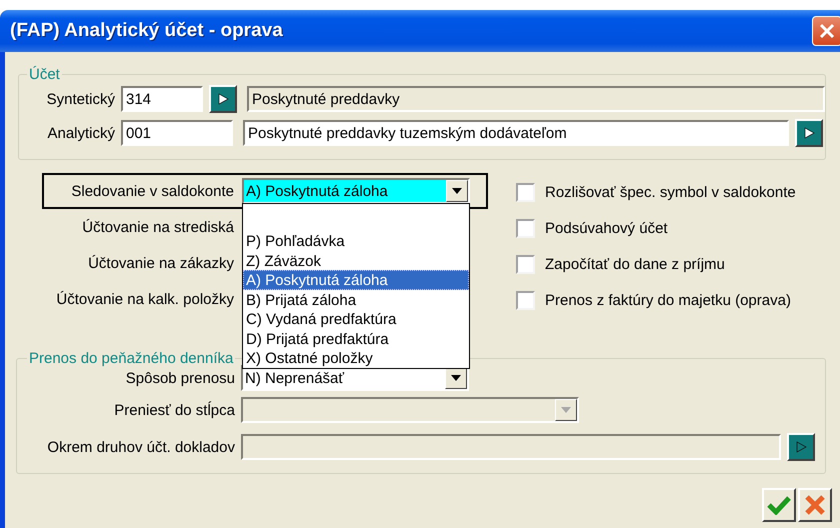  What do you see at coordinates (356, 280) in the screenshot?
I see `dropdown-option: A) Poskytnutá záloha` at bounding box center [356, 280].